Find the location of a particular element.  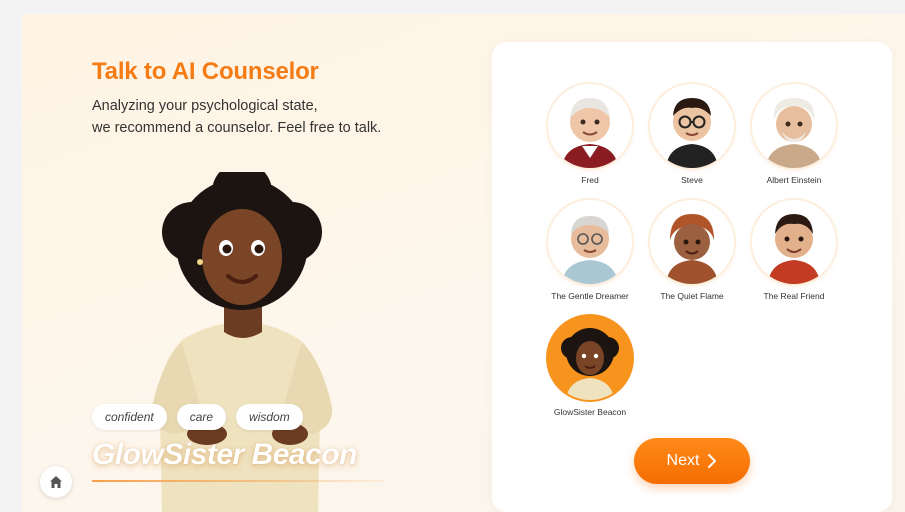

counselor-name: GlowSister Beacon is located at coordinates (590, 412).